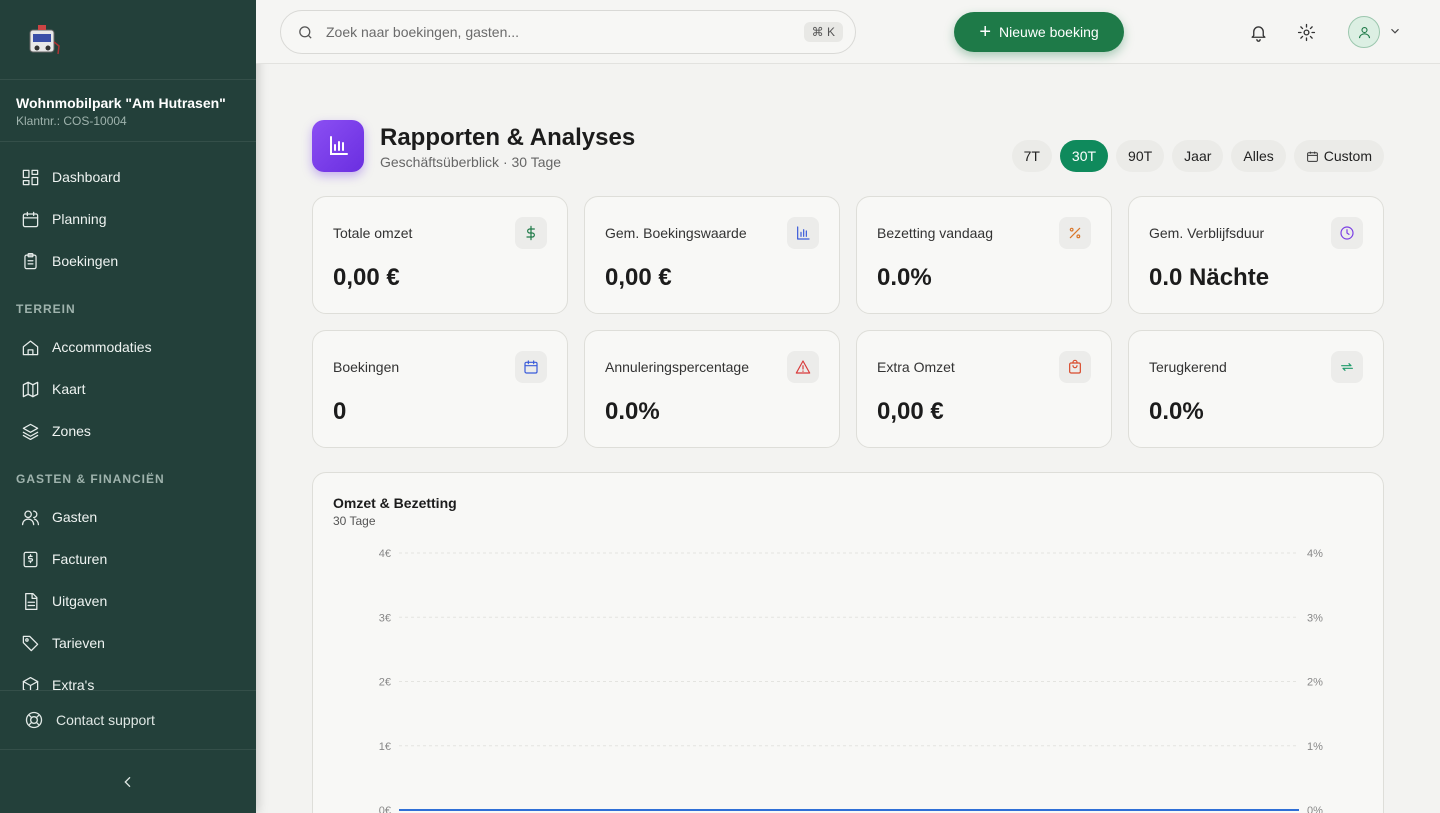 The width and height of the screenshot is (1440, 813). Describe the element at coordinates (75, 517) in the screenshot. I see `sidebar-item-label: Gasten` at that location.